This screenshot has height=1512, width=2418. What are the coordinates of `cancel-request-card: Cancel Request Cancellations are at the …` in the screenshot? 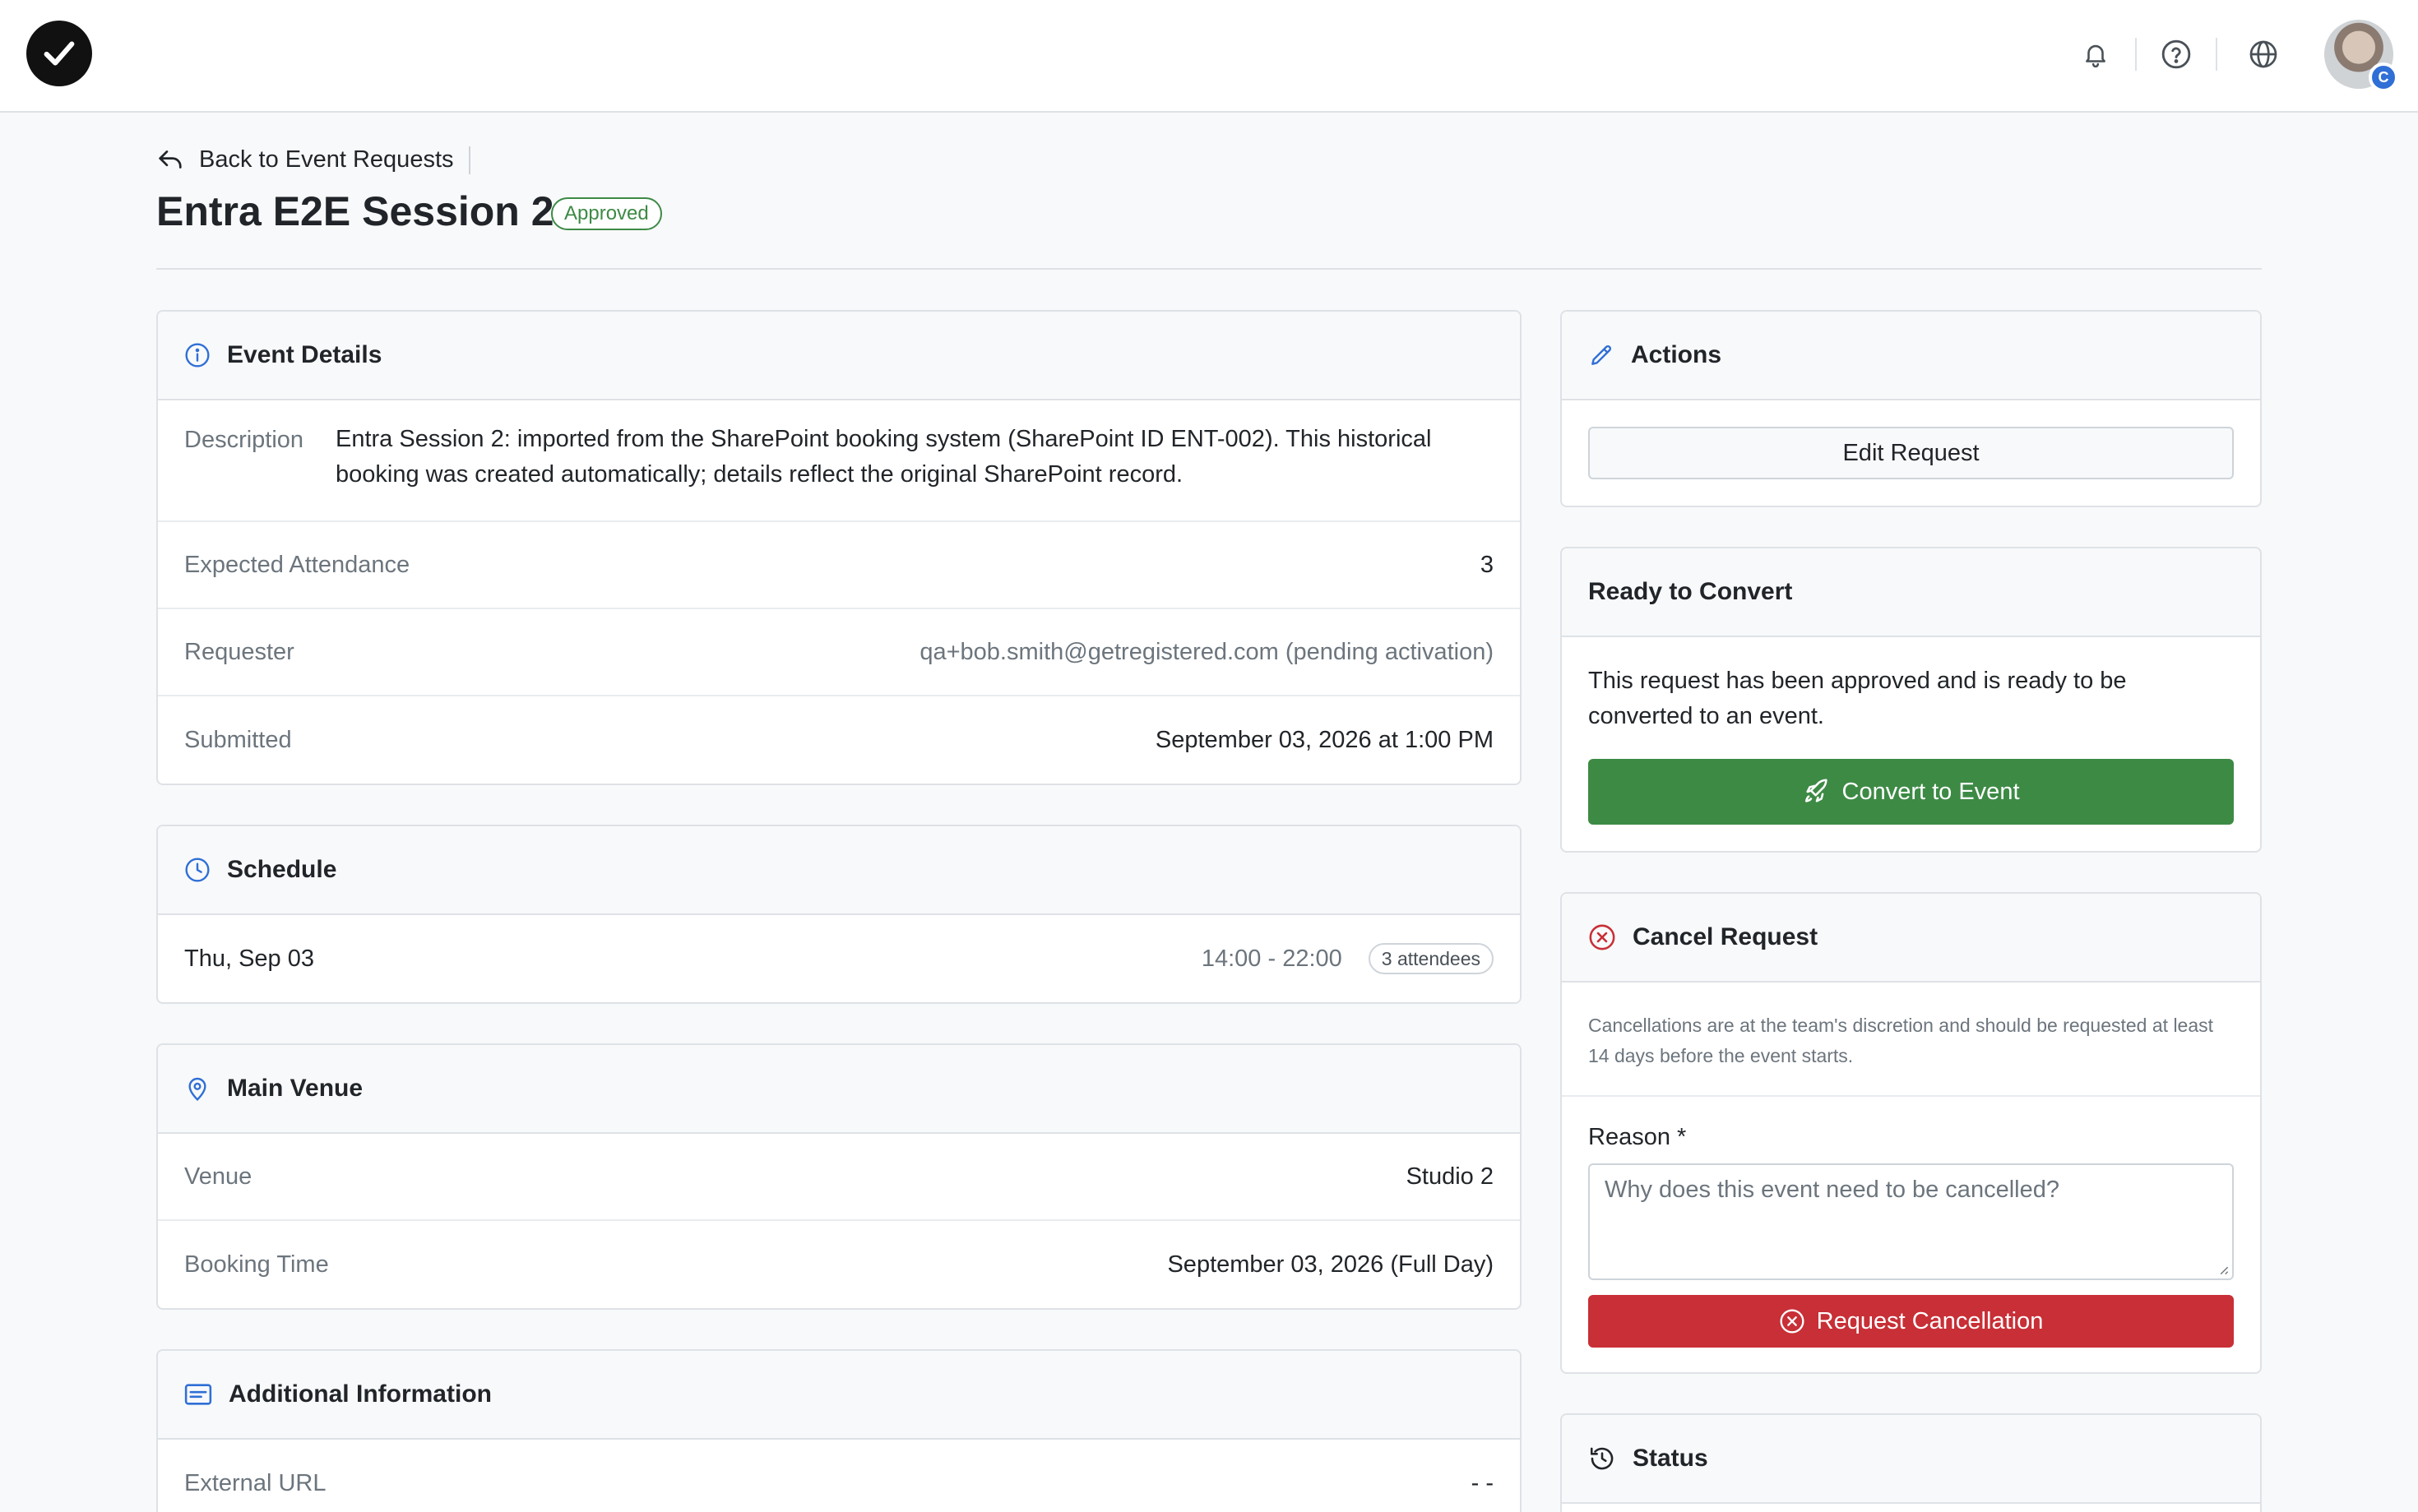 It's located at (1911, 1133).